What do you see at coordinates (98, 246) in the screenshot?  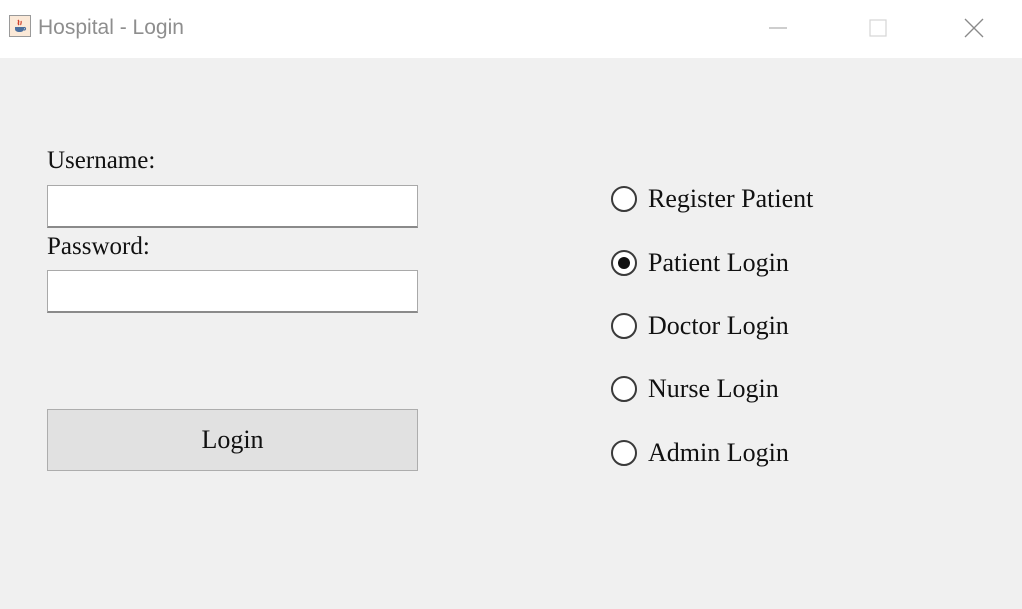 I see `password-label: Password:` at bounding box center [98, 246].